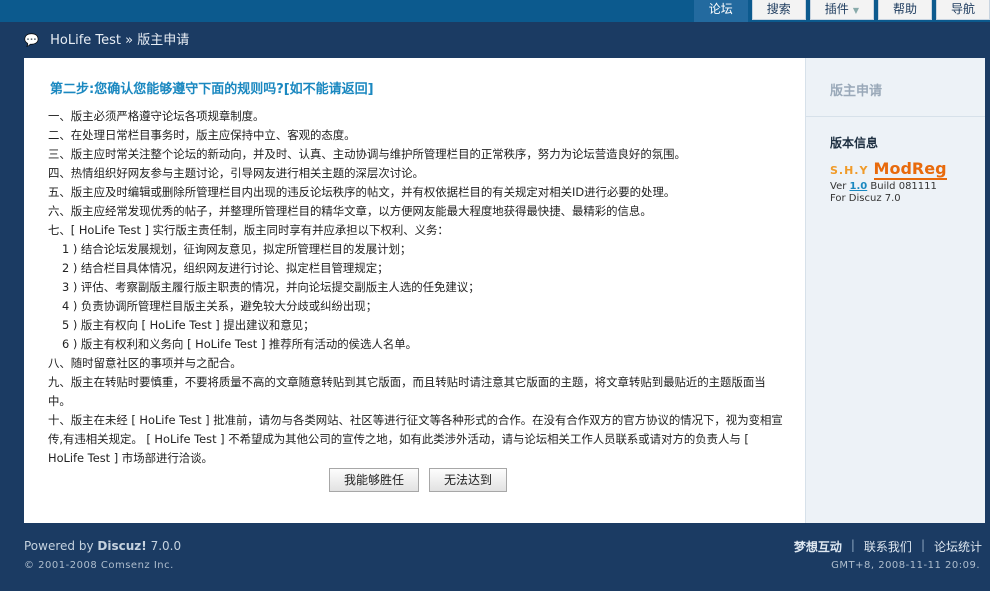 The image size is (990, 591). I want to click on rule-item: 二、在处理日常栏目事务时，版主应保持中立、客观的态度。, so click(202, 135).